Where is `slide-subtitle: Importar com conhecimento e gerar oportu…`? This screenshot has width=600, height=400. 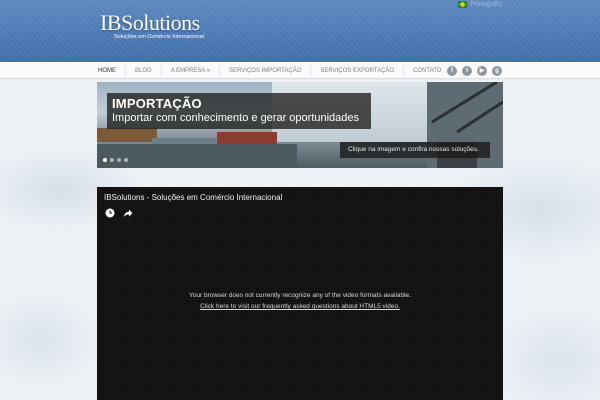 slide-subtitle: Importar com conhecimento e gerar oportu… is located at coordinates (236, 118).